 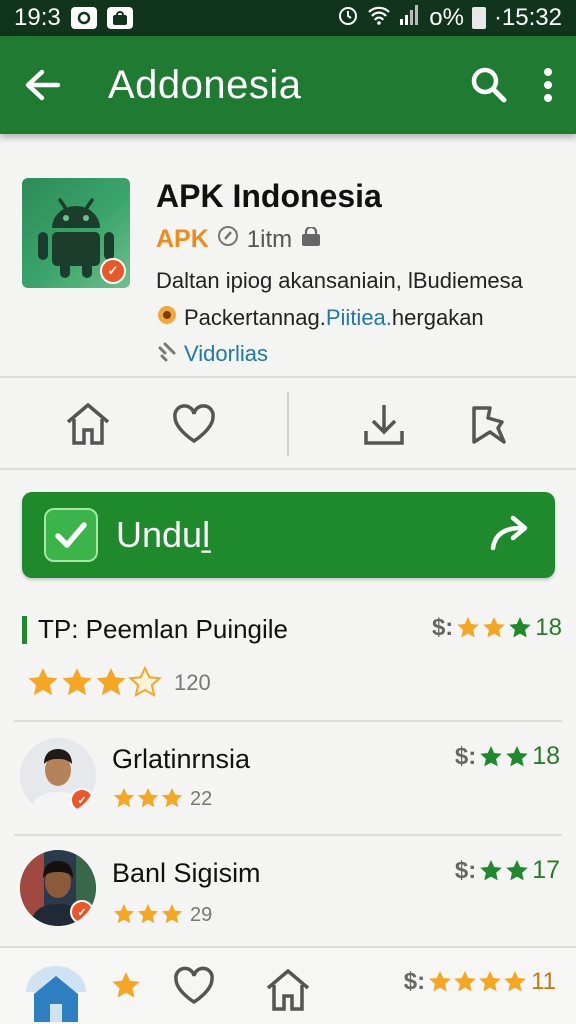 I want to click on page-title: Addonesia, so click(x=205, y=84).